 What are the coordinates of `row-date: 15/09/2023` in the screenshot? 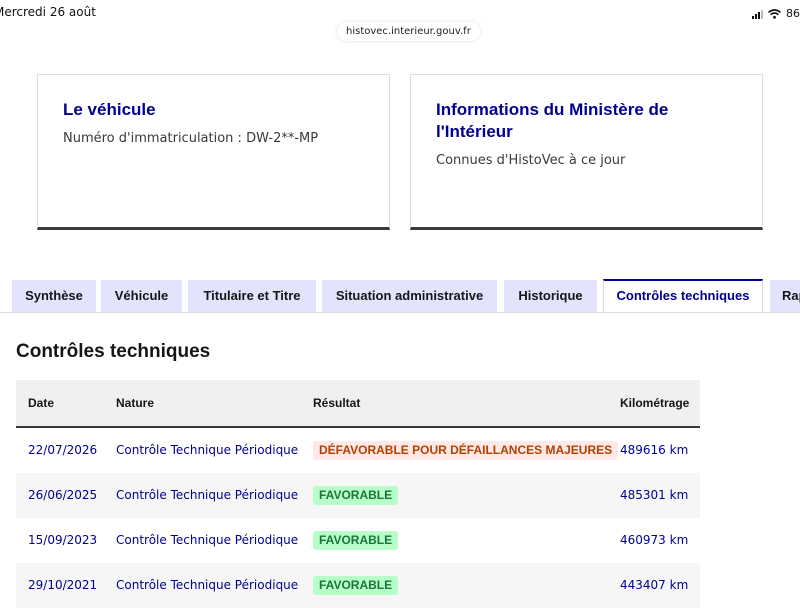 It's located at (63, 540).